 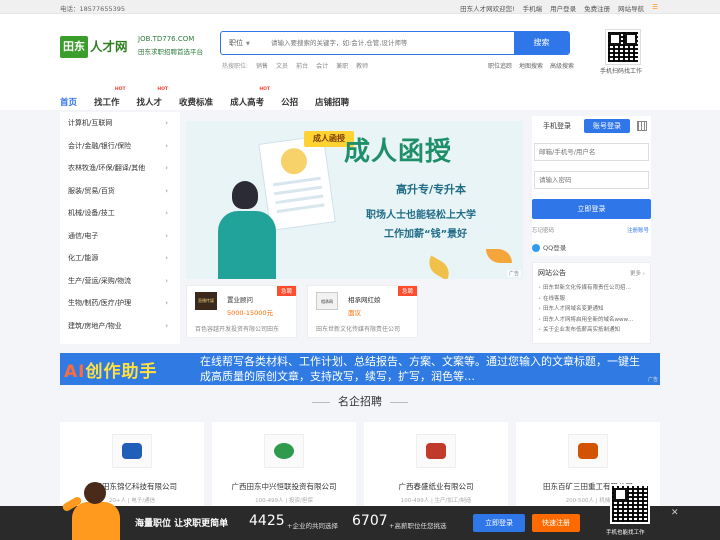 I want to click on job-card: 相承网 相承网红娘 面议 田东世新文化传媒有限责任公司 急聘, so click(x=362, y=311).